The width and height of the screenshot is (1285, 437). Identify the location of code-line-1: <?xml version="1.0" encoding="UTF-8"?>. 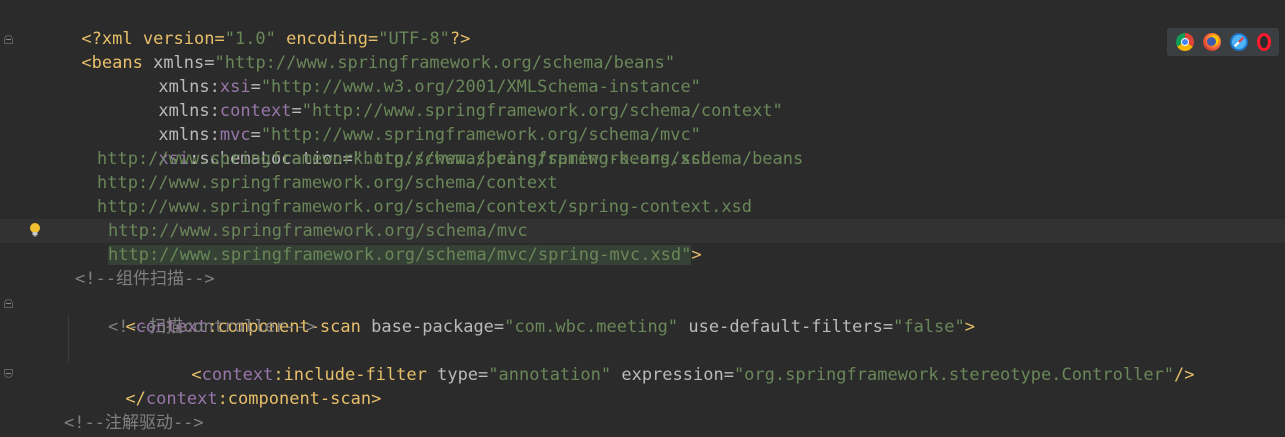
(235, 26).